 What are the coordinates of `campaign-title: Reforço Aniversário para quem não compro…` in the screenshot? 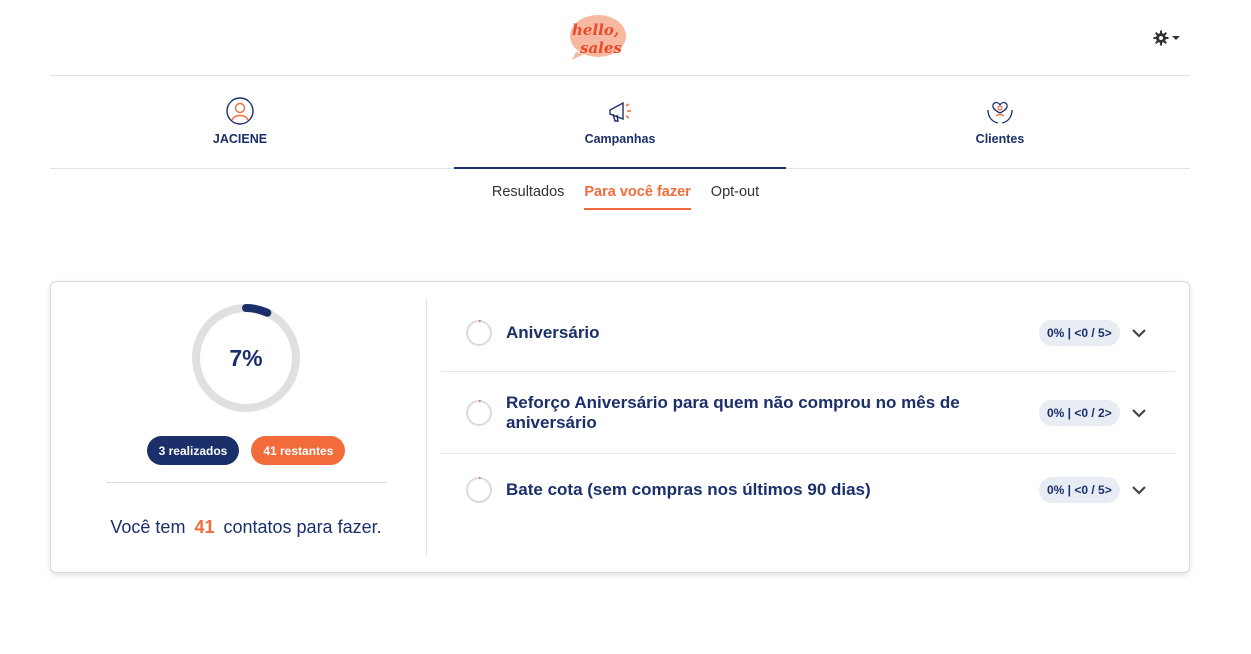 It's located at (733, 412).